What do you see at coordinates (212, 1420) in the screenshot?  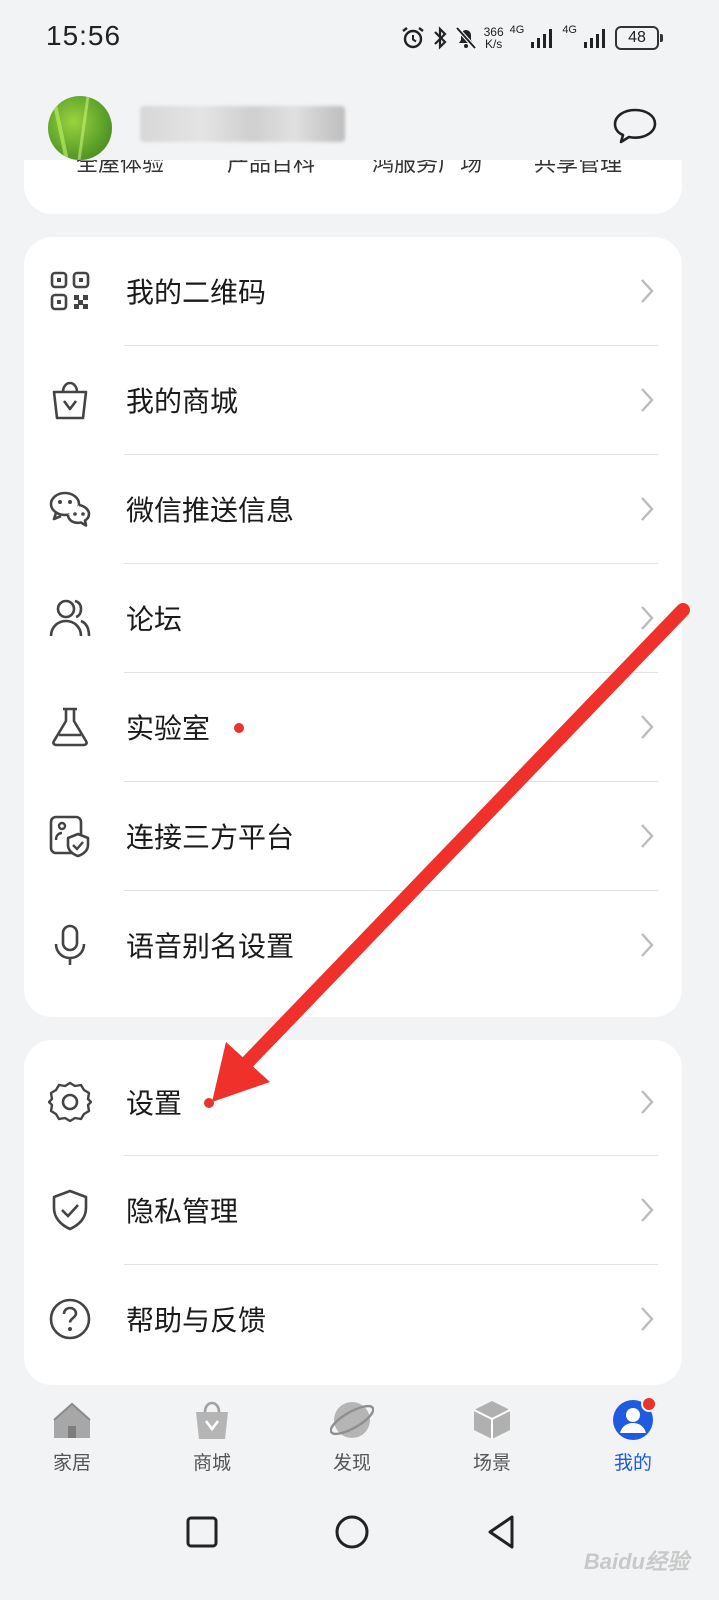 I see `mall-icon` at bounding box center [212, 1420].